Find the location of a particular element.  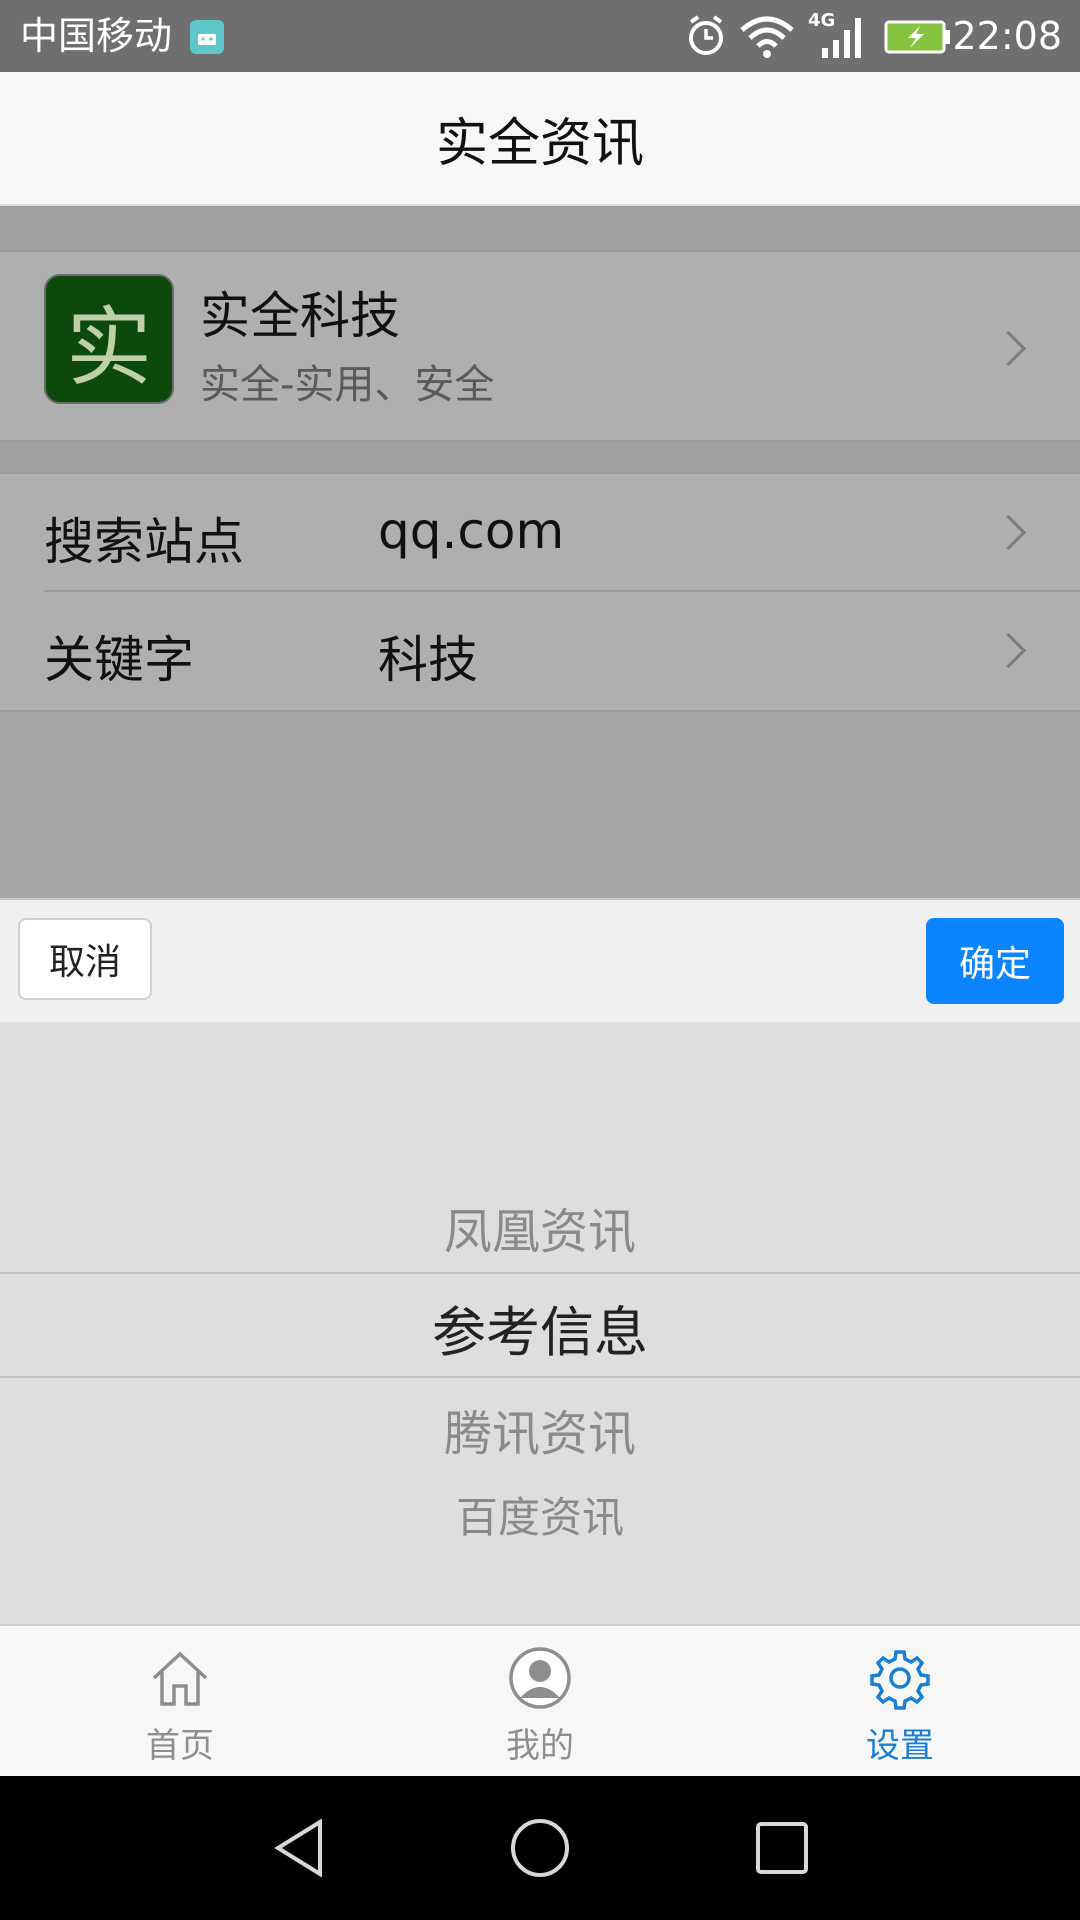

tab-settings: 设置 is located at coordinates (900, 1702).